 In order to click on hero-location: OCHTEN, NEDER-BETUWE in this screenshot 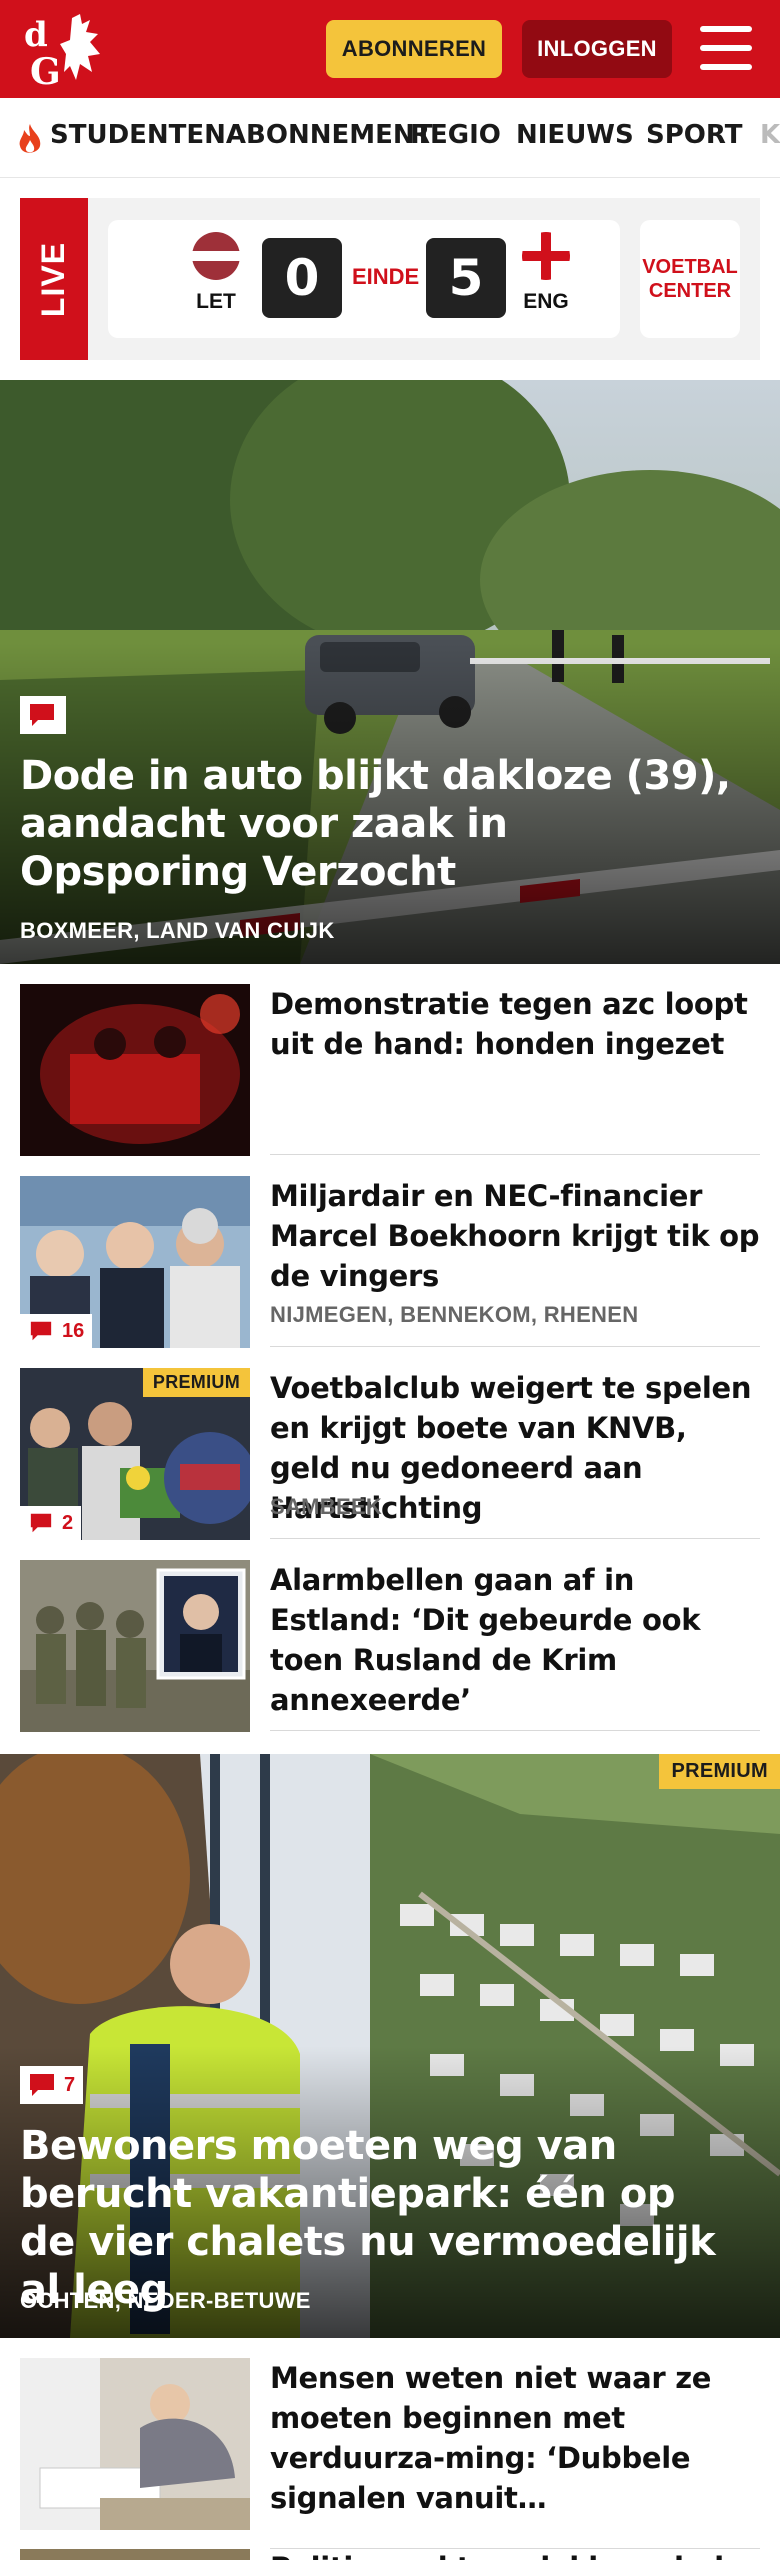, I will do `click(165, 2300)`.